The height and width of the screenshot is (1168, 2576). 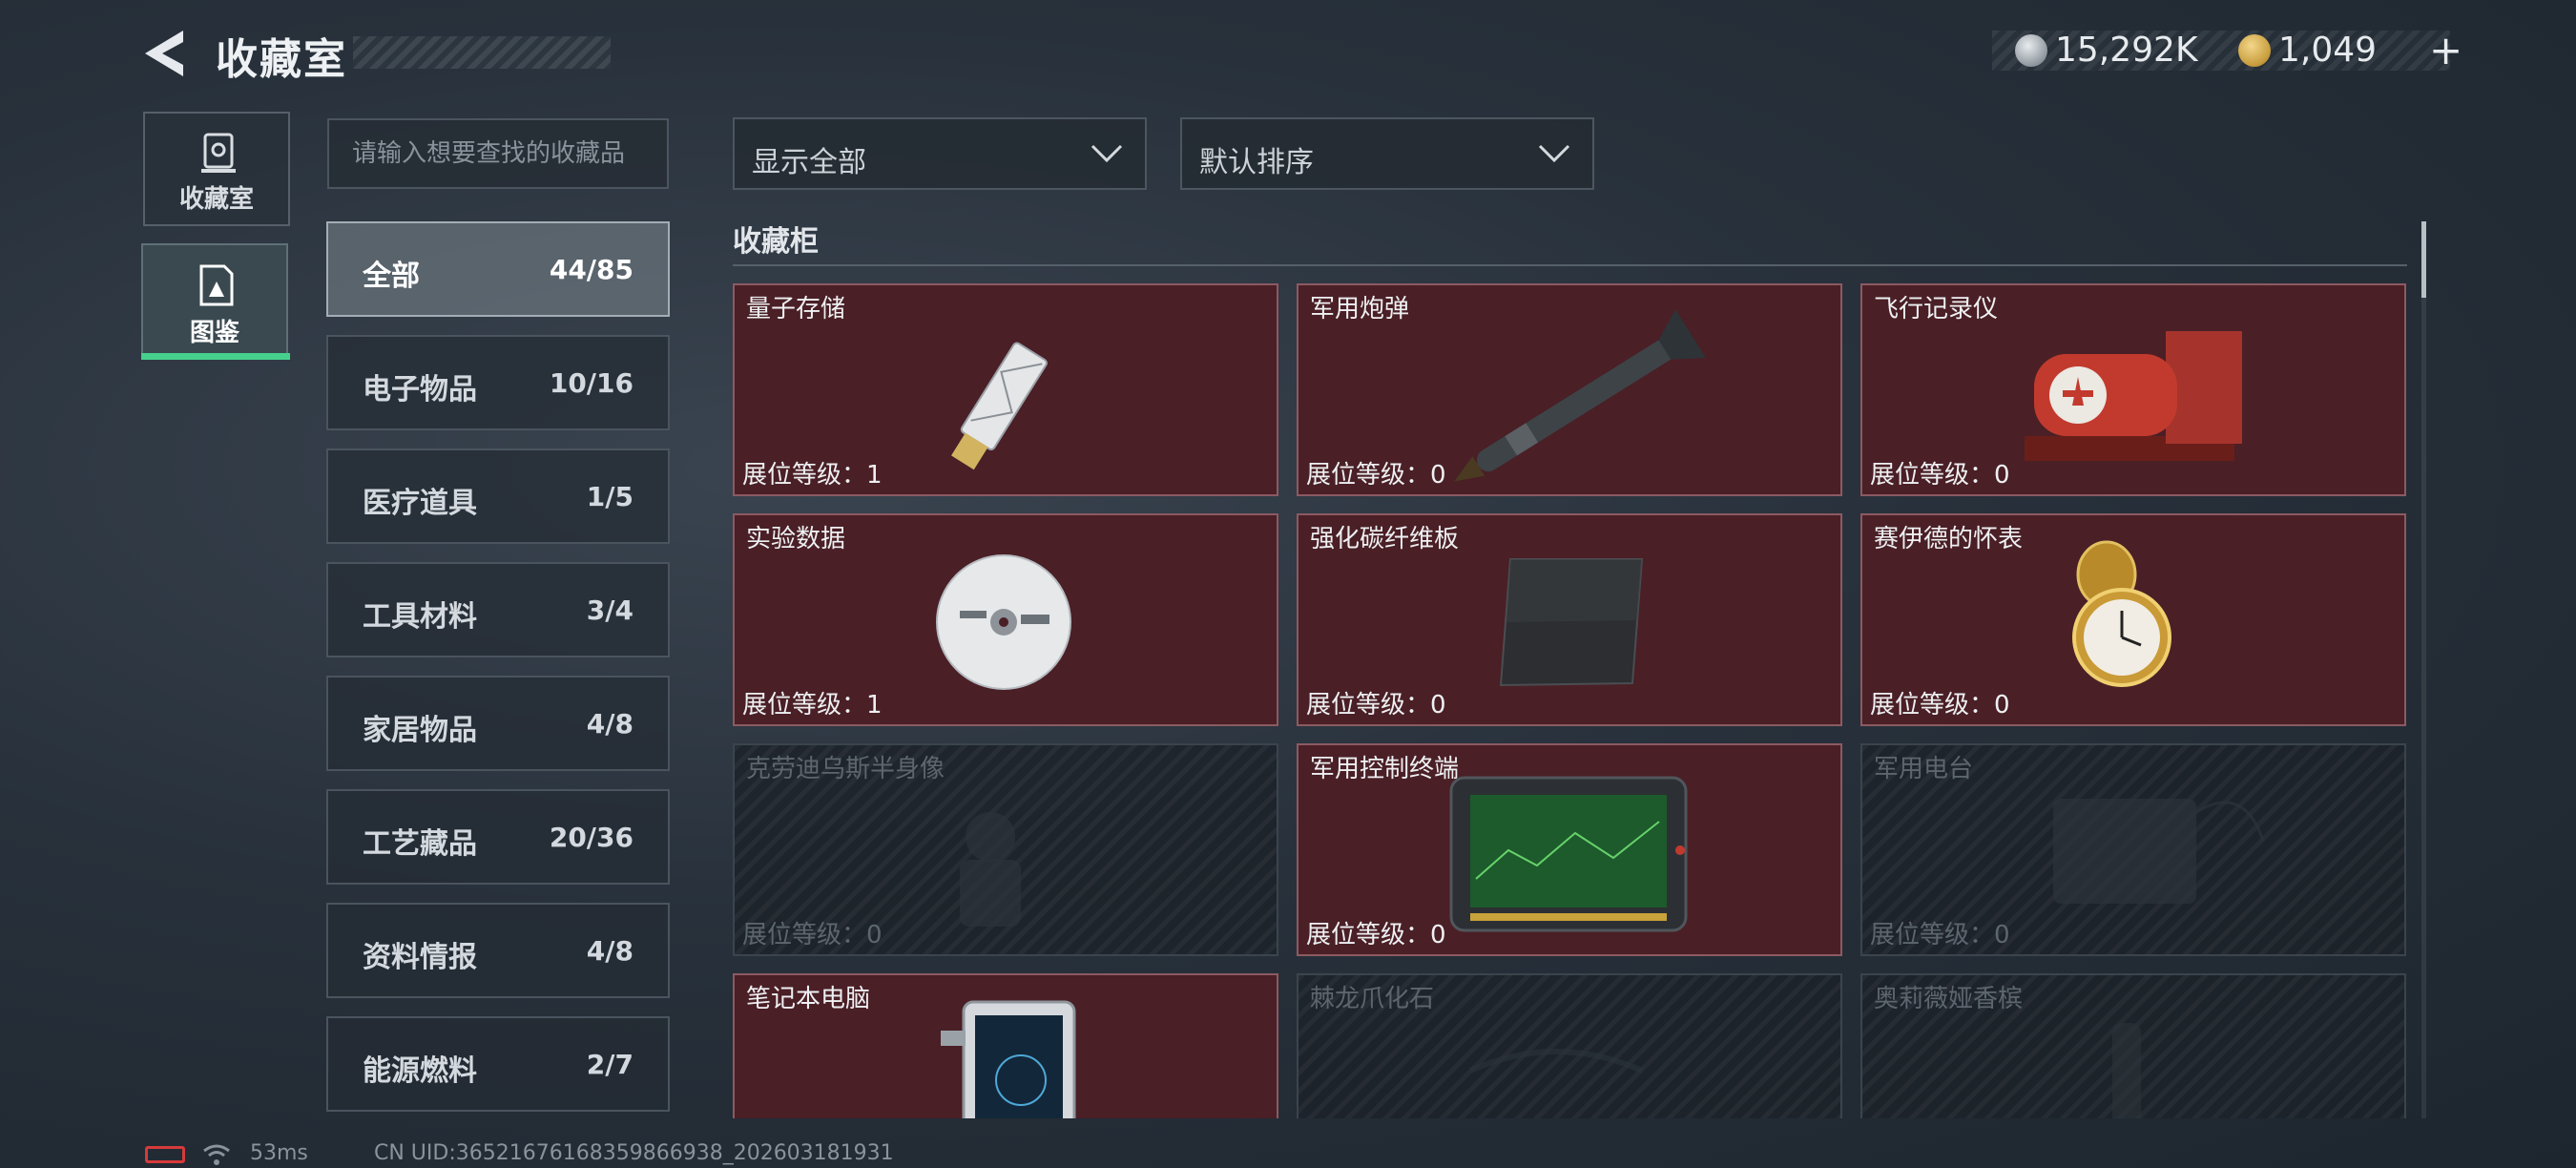 What do you see at coordinates (216, 199) in the screenshot?
I see `nav-collection-room-label: 收藏室` at bounding box center [216, 199].